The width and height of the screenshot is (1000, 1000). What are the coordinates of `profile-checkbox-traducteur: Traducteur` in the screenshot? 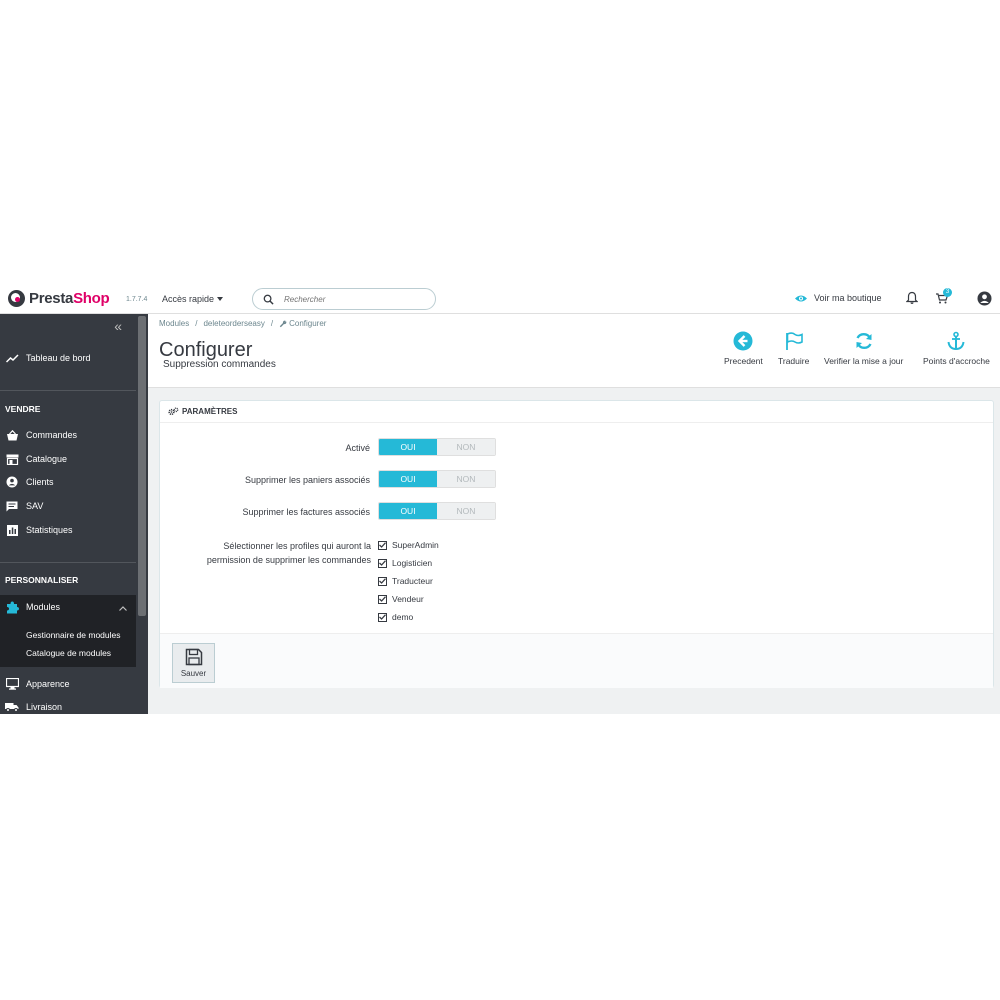 It's located at (405, 581).